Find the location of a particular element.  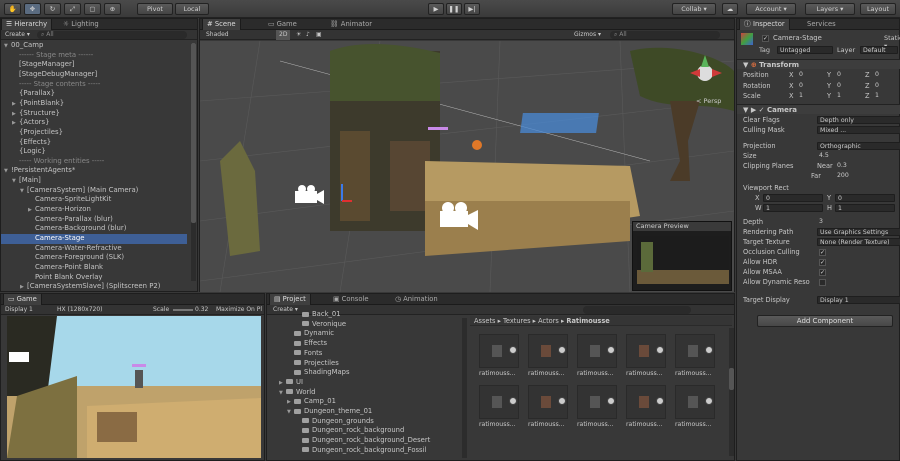

project-folder-item: Fonts is located at coordinates (294, 354).